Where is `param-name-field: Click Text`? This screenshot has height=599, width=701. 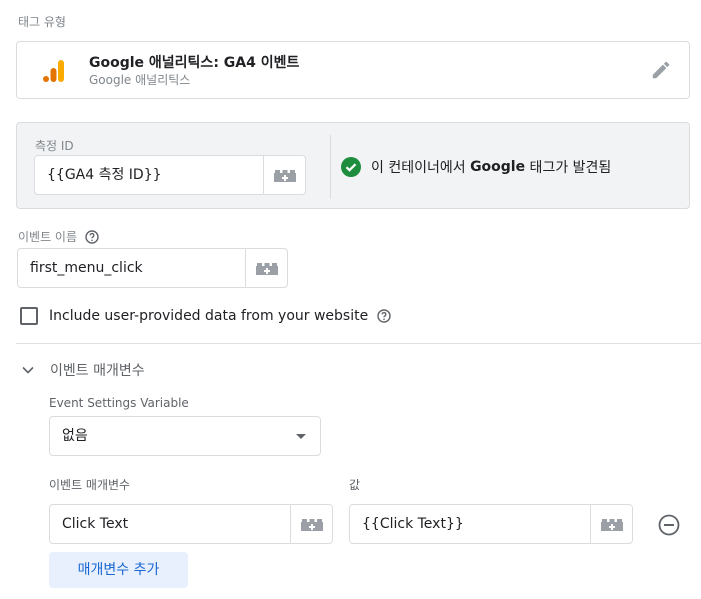 param-name-field: Click Text is located at coordinates (191, 524).